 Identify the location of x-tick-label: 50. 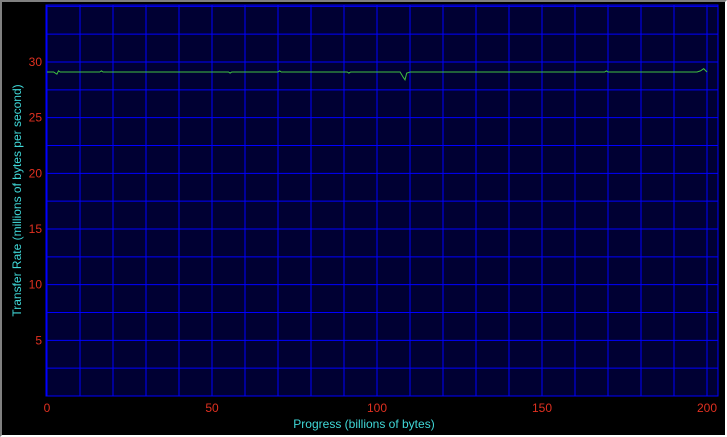
(212, 408).